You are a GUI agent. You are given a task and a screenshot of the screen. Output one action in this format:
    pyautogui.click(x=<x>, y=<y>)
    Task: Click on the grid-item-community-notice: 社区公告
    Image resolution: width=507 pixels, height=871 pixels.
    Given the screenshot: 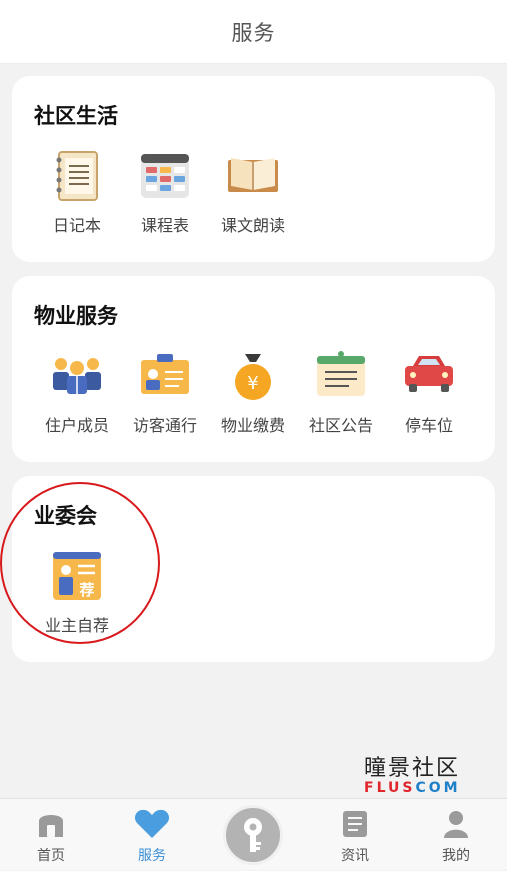 What is the action you would take?
    pyautogui.click(x=341, y=392)
    